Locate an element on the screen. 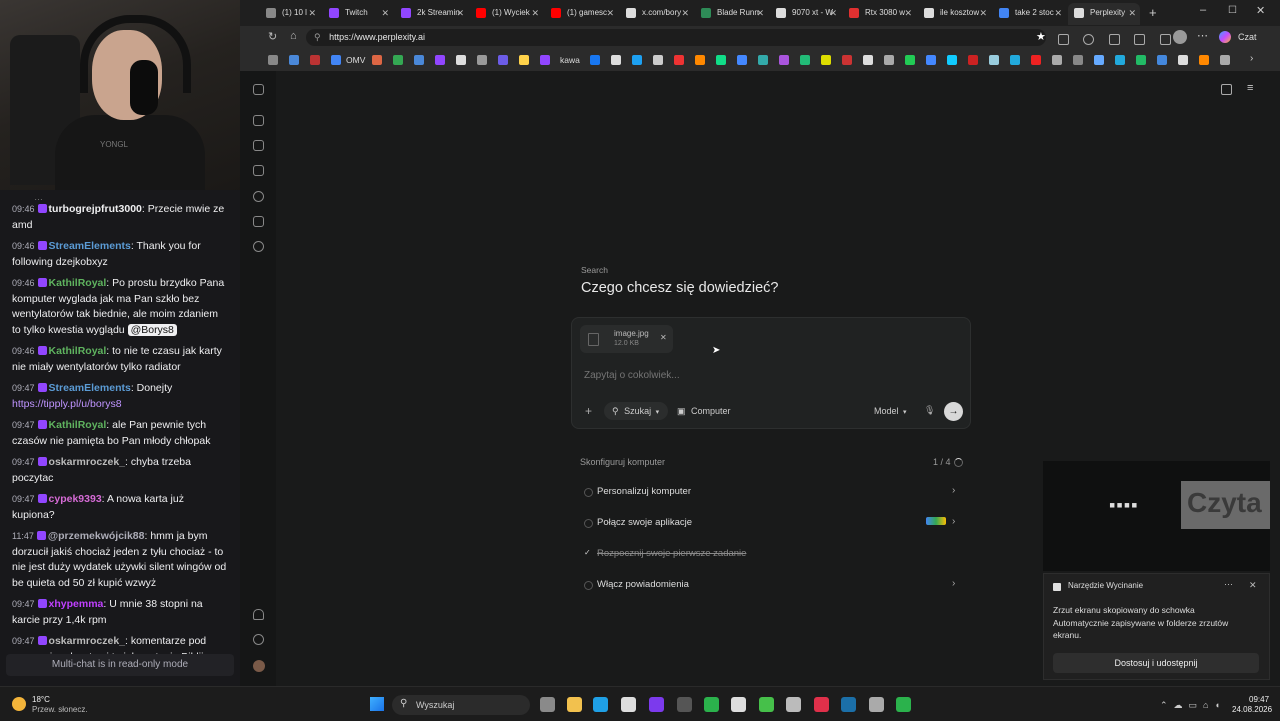 The height and width of the screenshot is (721, 1280). browser-tab: Rtx 3080 w ✕ is located at coordinates (879, 14).